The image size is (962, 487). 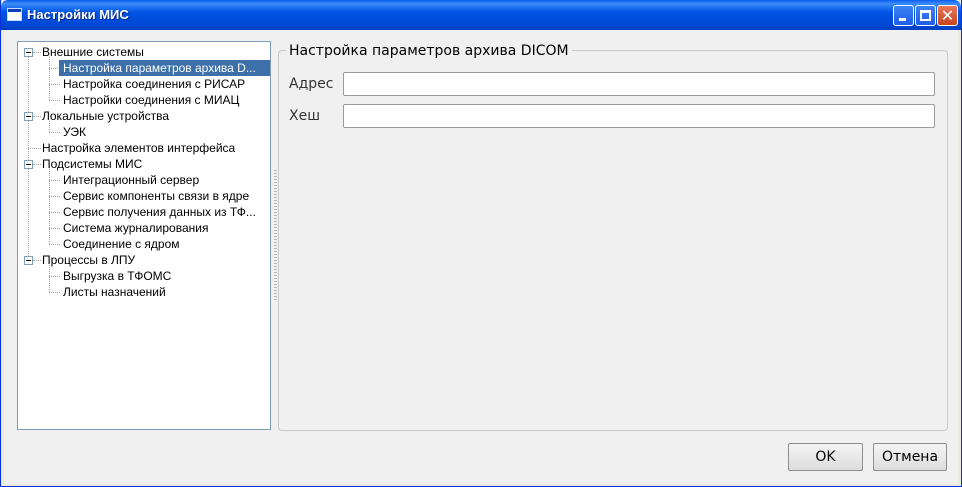 I want to click on tree-item: Интеграционный сервер, so click(x=131, y=180).